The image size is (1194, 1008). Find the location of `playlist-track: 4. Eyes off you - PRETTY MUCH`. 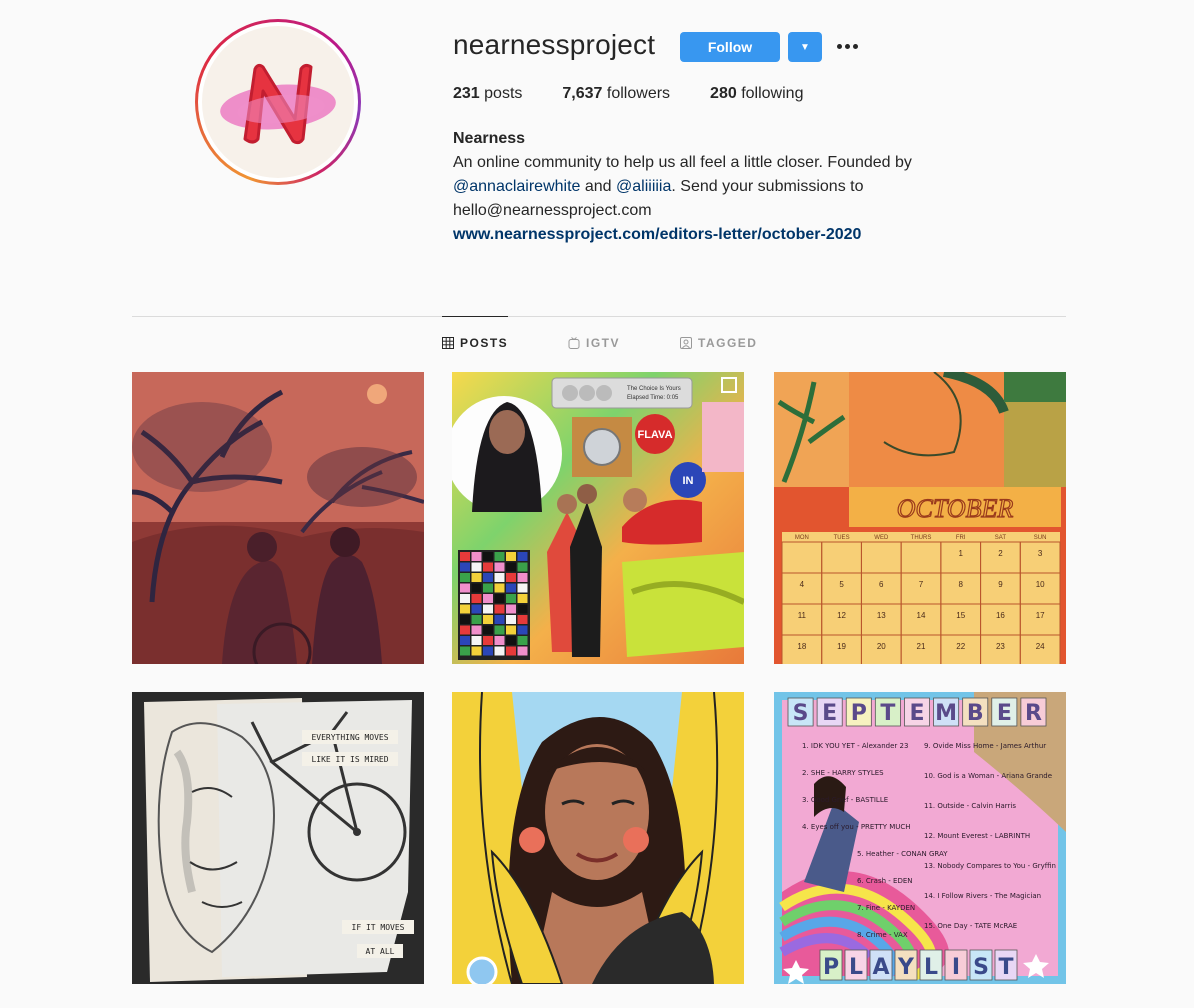

playlist-track: 4. Eyes off you - PRETTY MUCH is located at coordinates (856, 827).